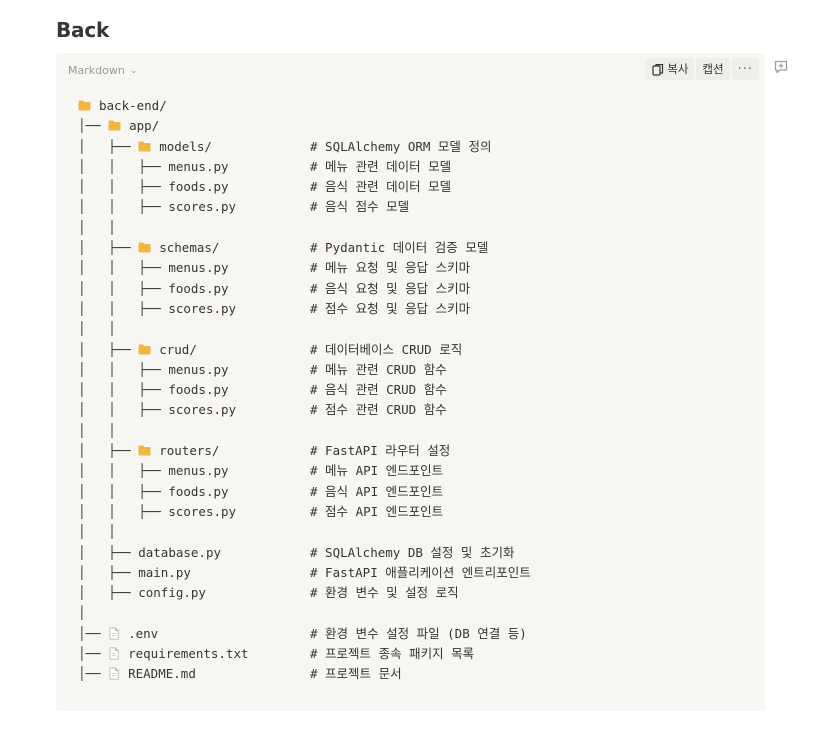  I want to click on code-line: │ ├── config.py # 환경 변수 및 설정 로직, so click(268, 593).